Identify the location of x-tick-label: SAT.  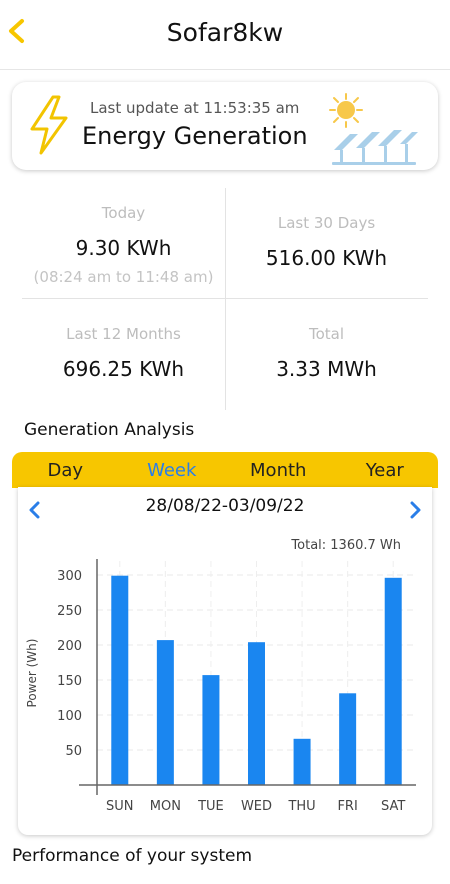
(393, 806).